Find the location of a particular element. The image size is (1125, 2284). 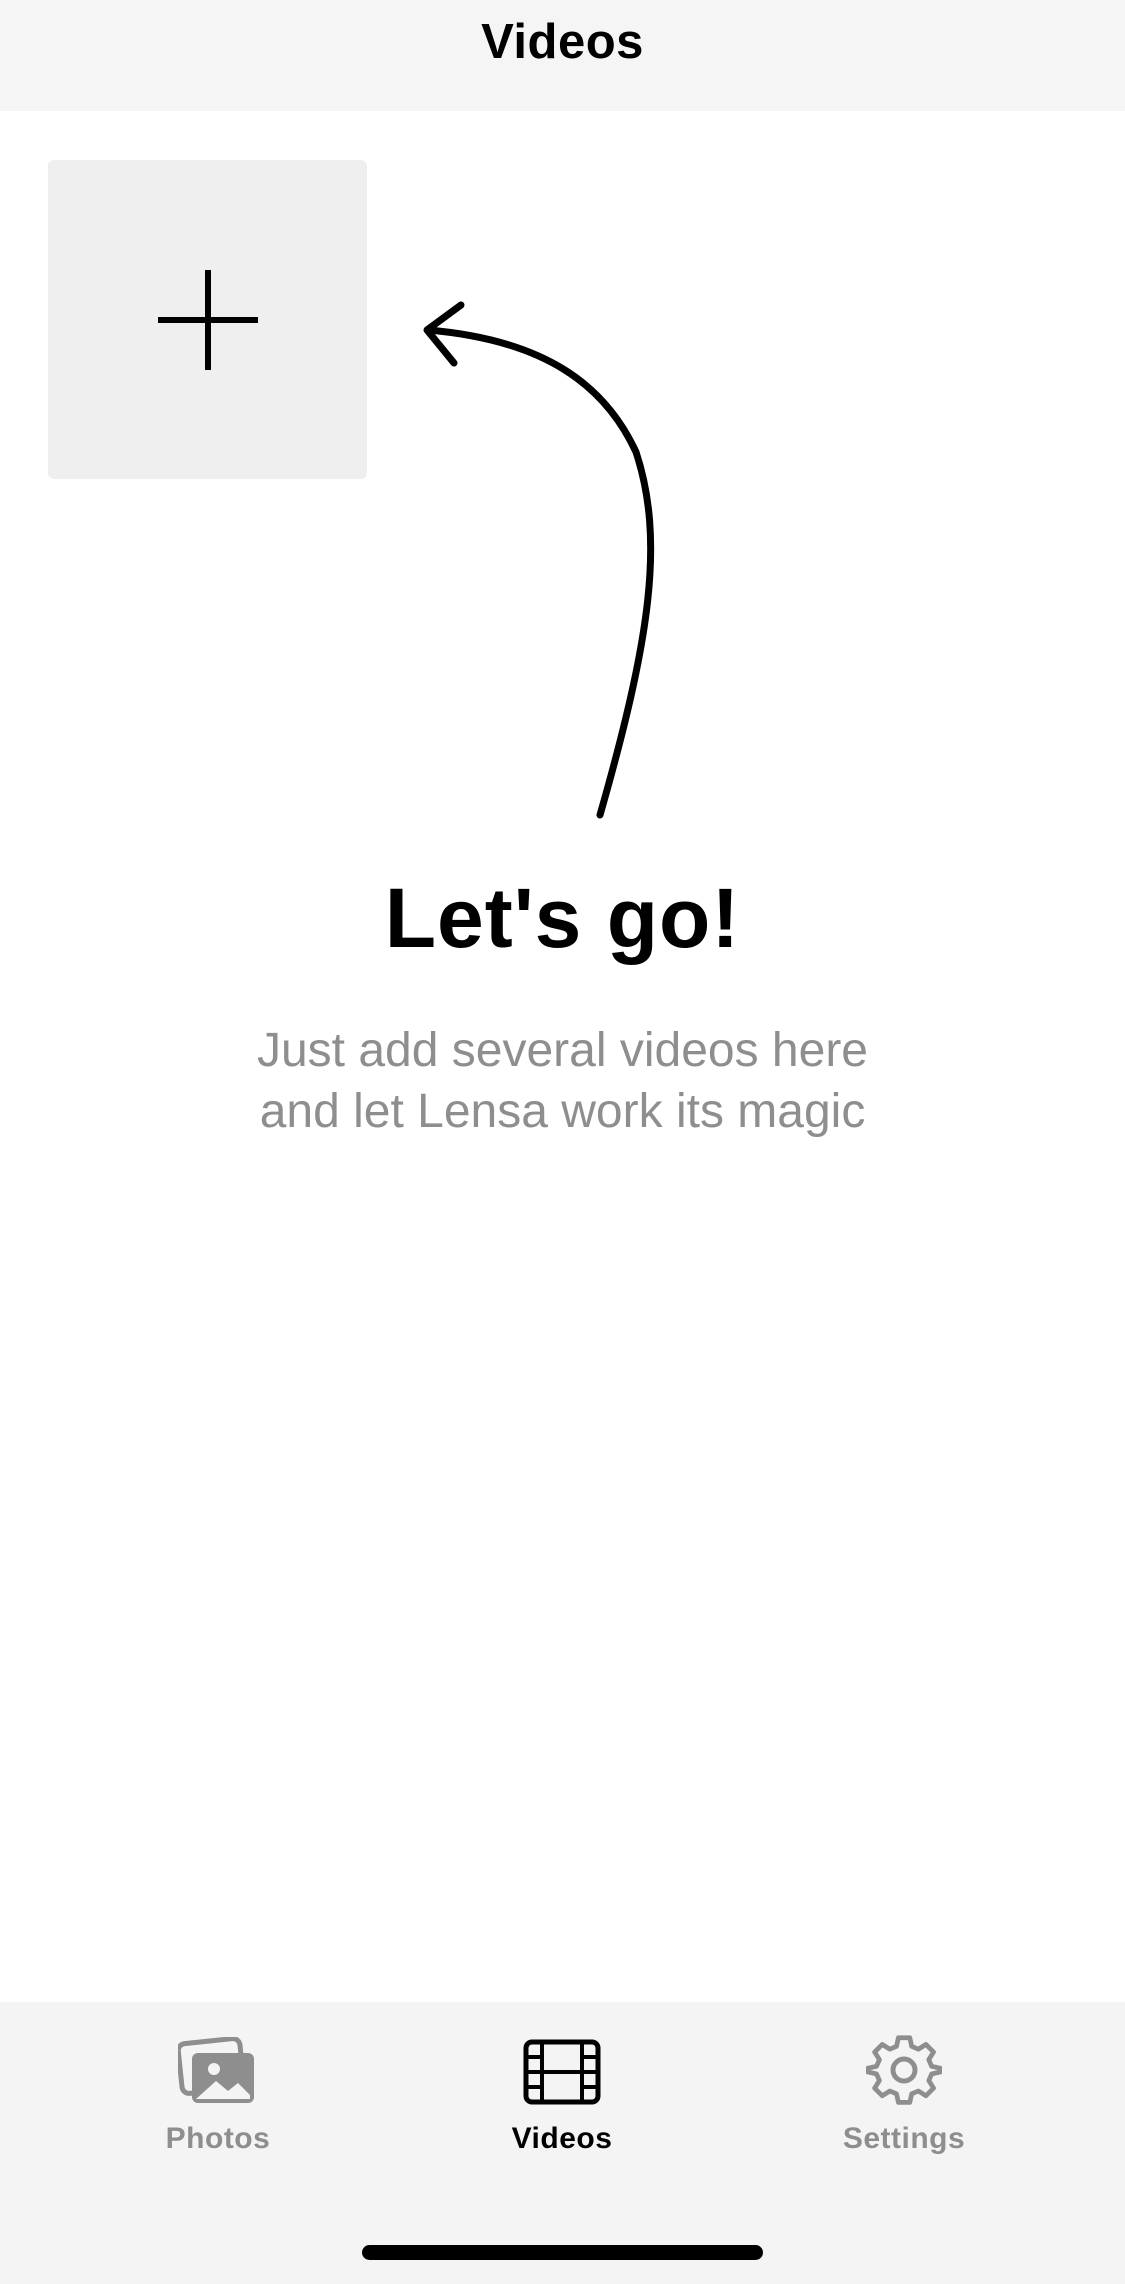

tab-settings: Settings is located at coordinates (904, 2097).